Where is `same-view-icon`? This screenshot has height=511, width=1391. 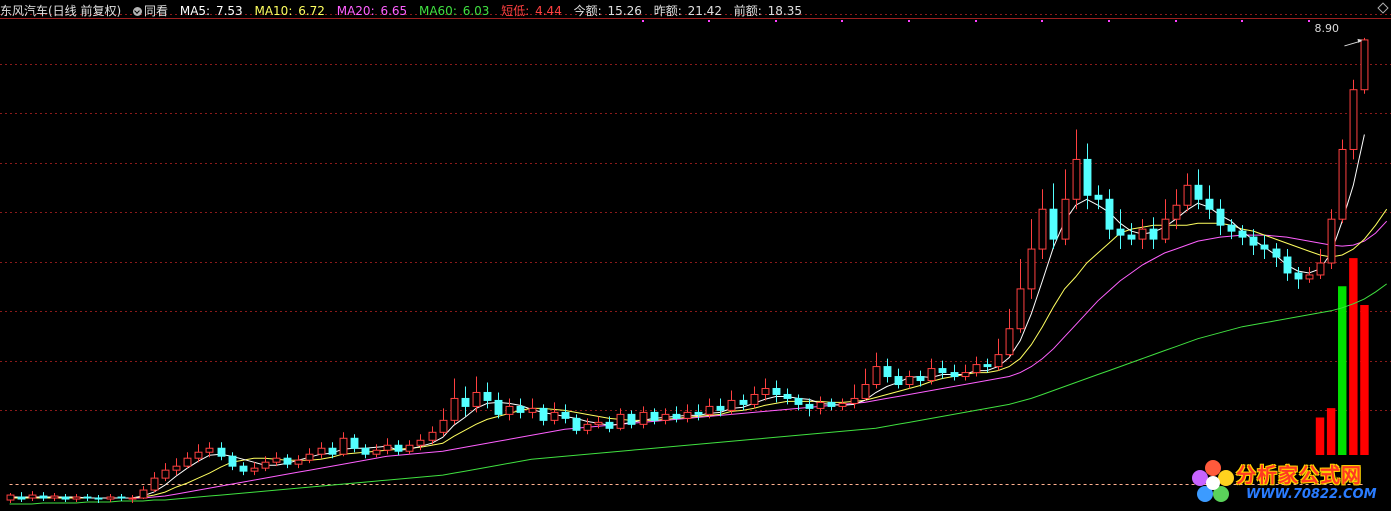 same-view-icon is located at coordinates (138, 11).